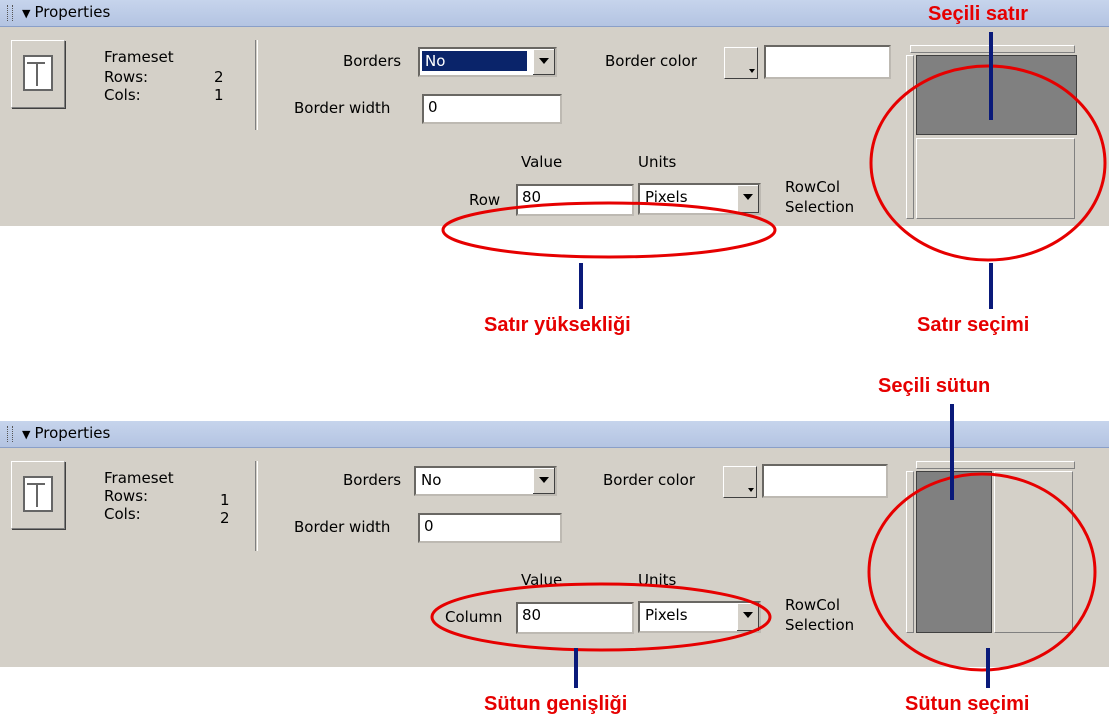 The image size is (1109, 723). I want to click on row-selection-pointer, so click(991, 286).